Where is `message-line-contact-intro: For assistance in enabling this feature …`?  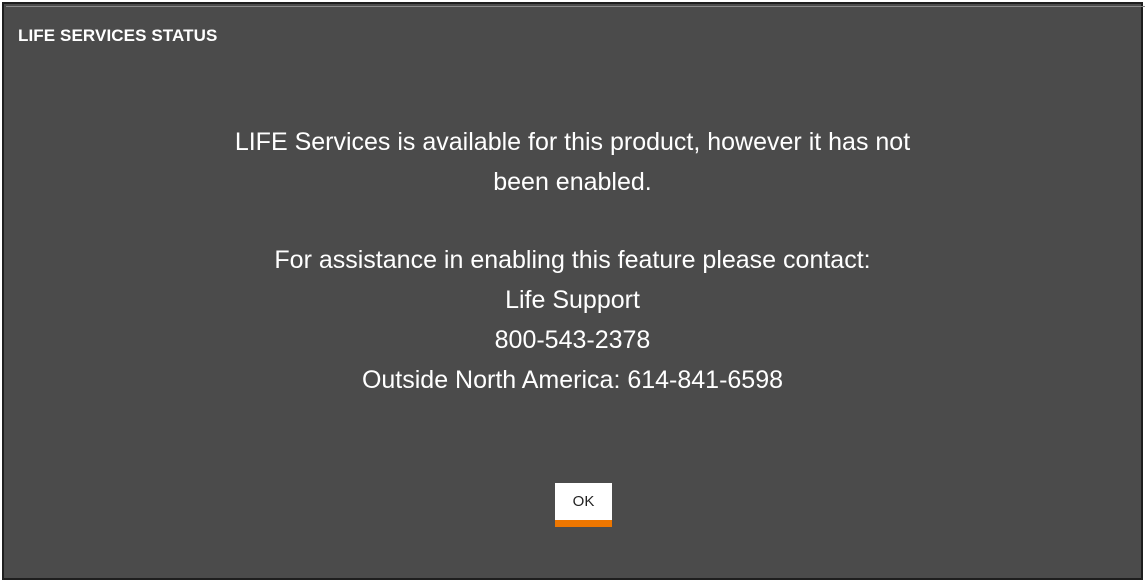 message-line-contact-intro: For assistance in enabling this feature … is located at coordinates (572, 260).